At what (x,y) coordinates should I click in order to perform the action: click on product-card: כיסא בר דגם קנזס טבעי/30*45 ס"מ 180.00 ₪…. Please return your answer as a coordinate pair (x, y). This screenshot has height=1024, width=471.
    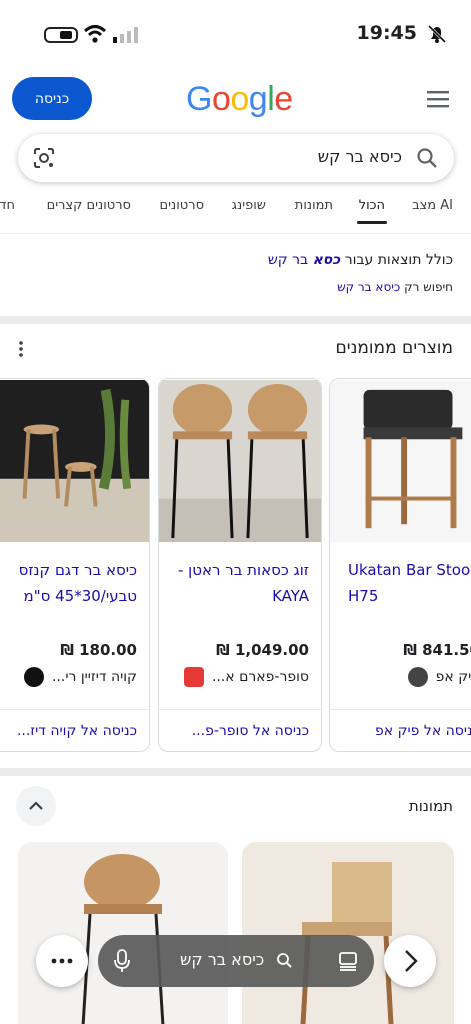
    Looking at the image, I should click on (75, 565).